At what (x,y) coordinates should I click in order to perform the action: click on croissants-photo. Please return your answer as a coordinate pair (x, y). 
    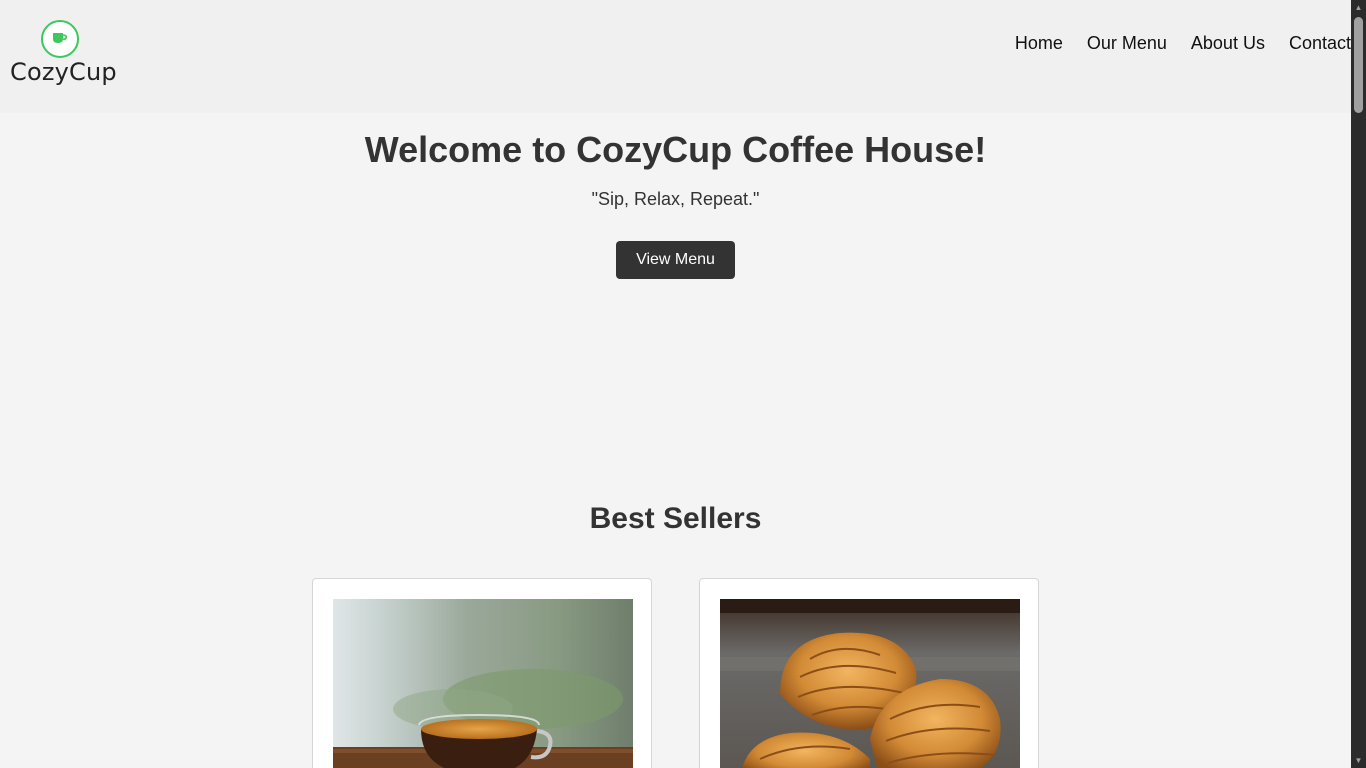
    Looking at the image, I should click on (870, 683).